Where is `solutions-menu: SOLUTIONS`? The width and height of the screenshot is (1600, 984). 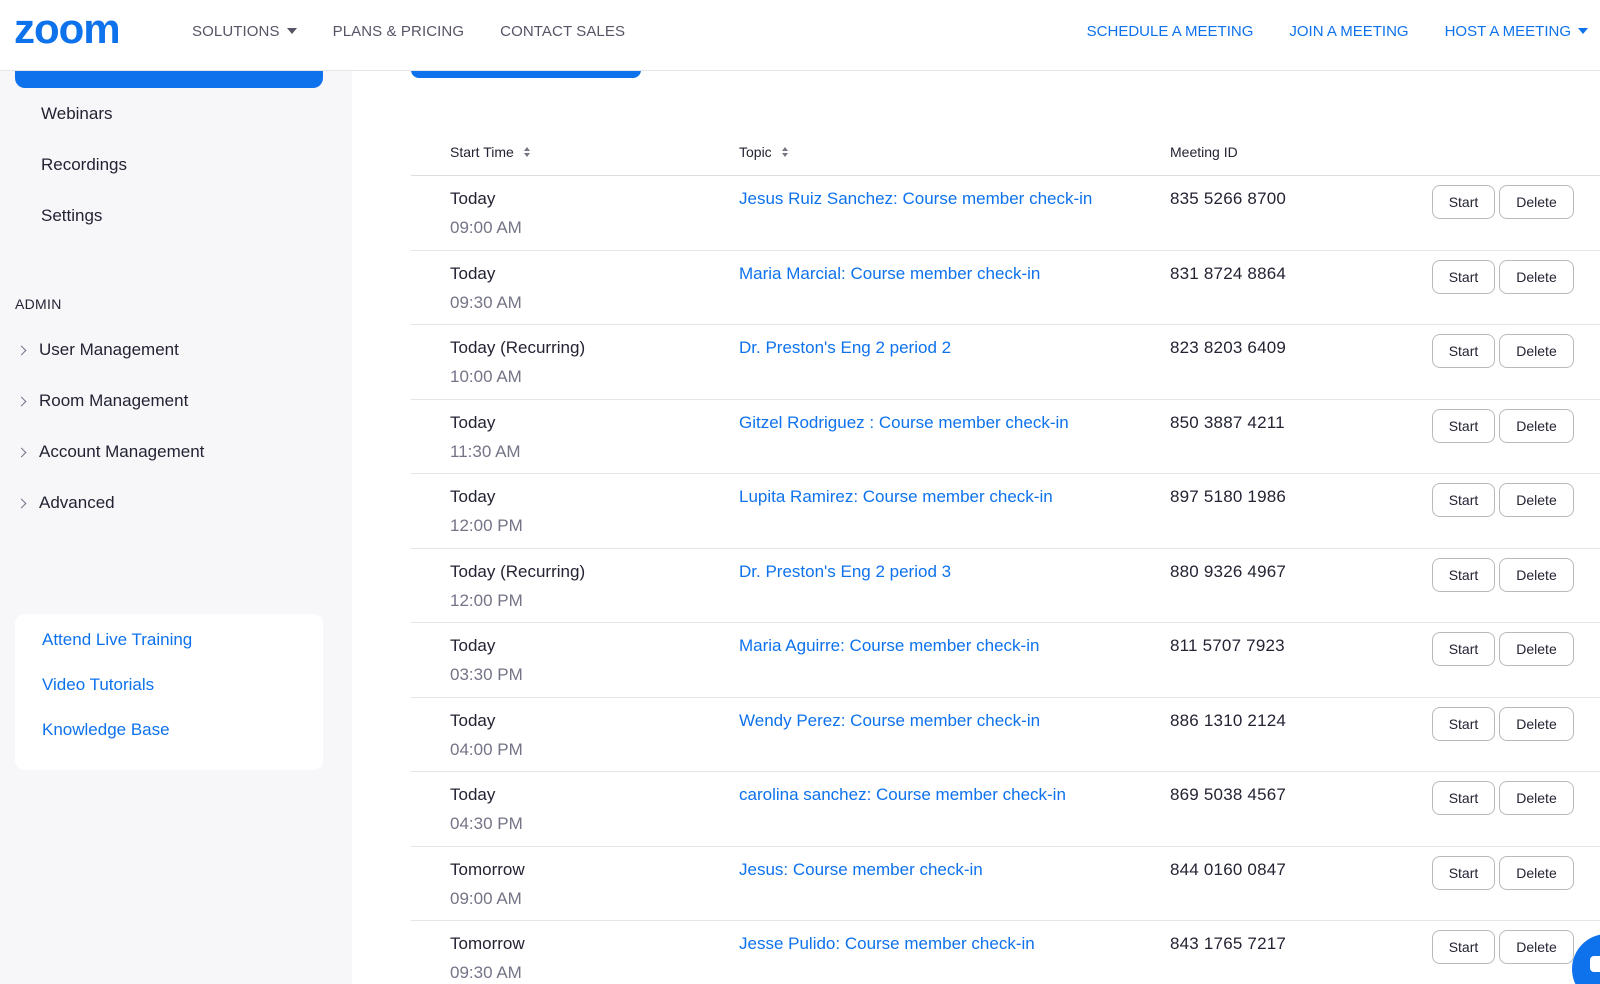
solutions-menu: SOLUTIONS is located at coordinates (244, 31).